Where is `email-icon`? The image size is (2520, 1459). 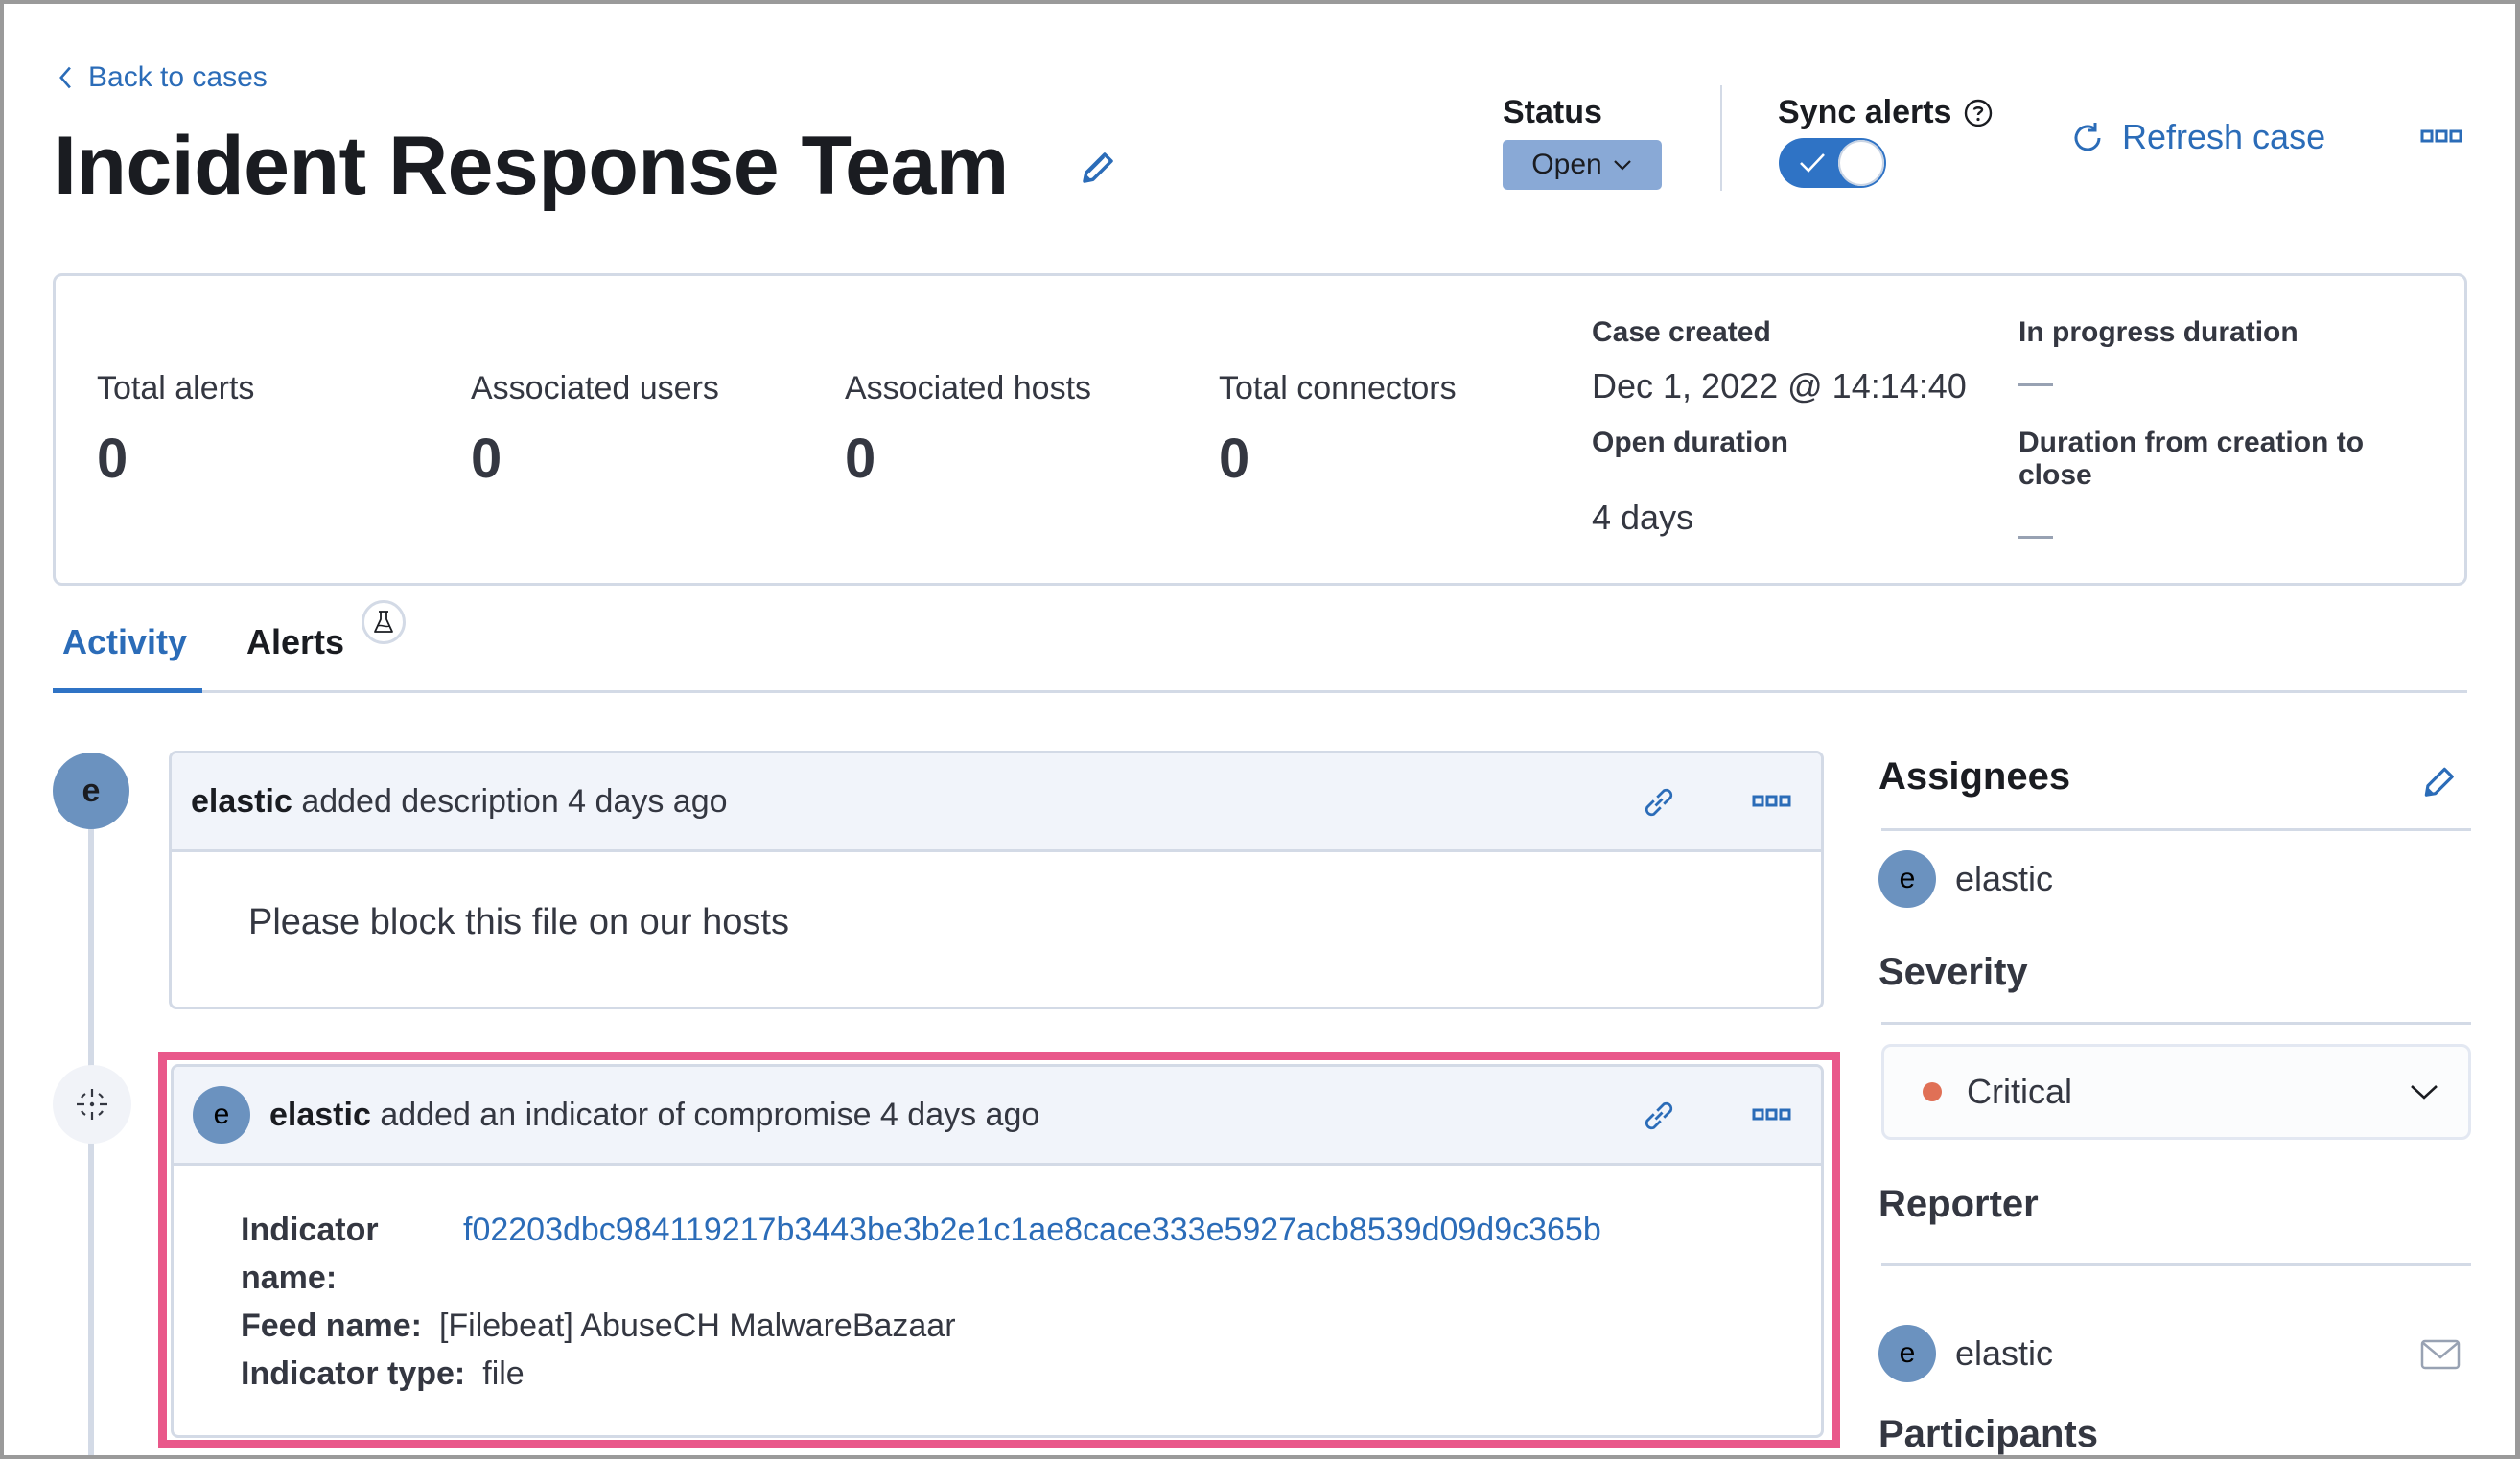
email-icon is located at coordinates (2440, 1354).